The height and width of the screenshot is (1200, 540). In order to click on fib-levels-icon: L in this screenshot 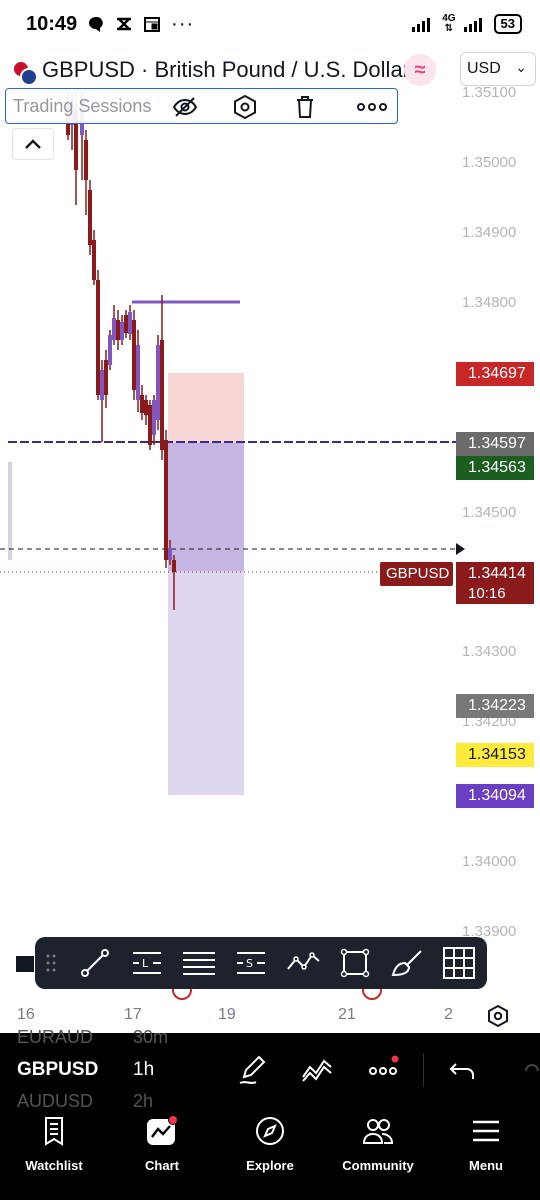, I will do `click(147, 963)`.